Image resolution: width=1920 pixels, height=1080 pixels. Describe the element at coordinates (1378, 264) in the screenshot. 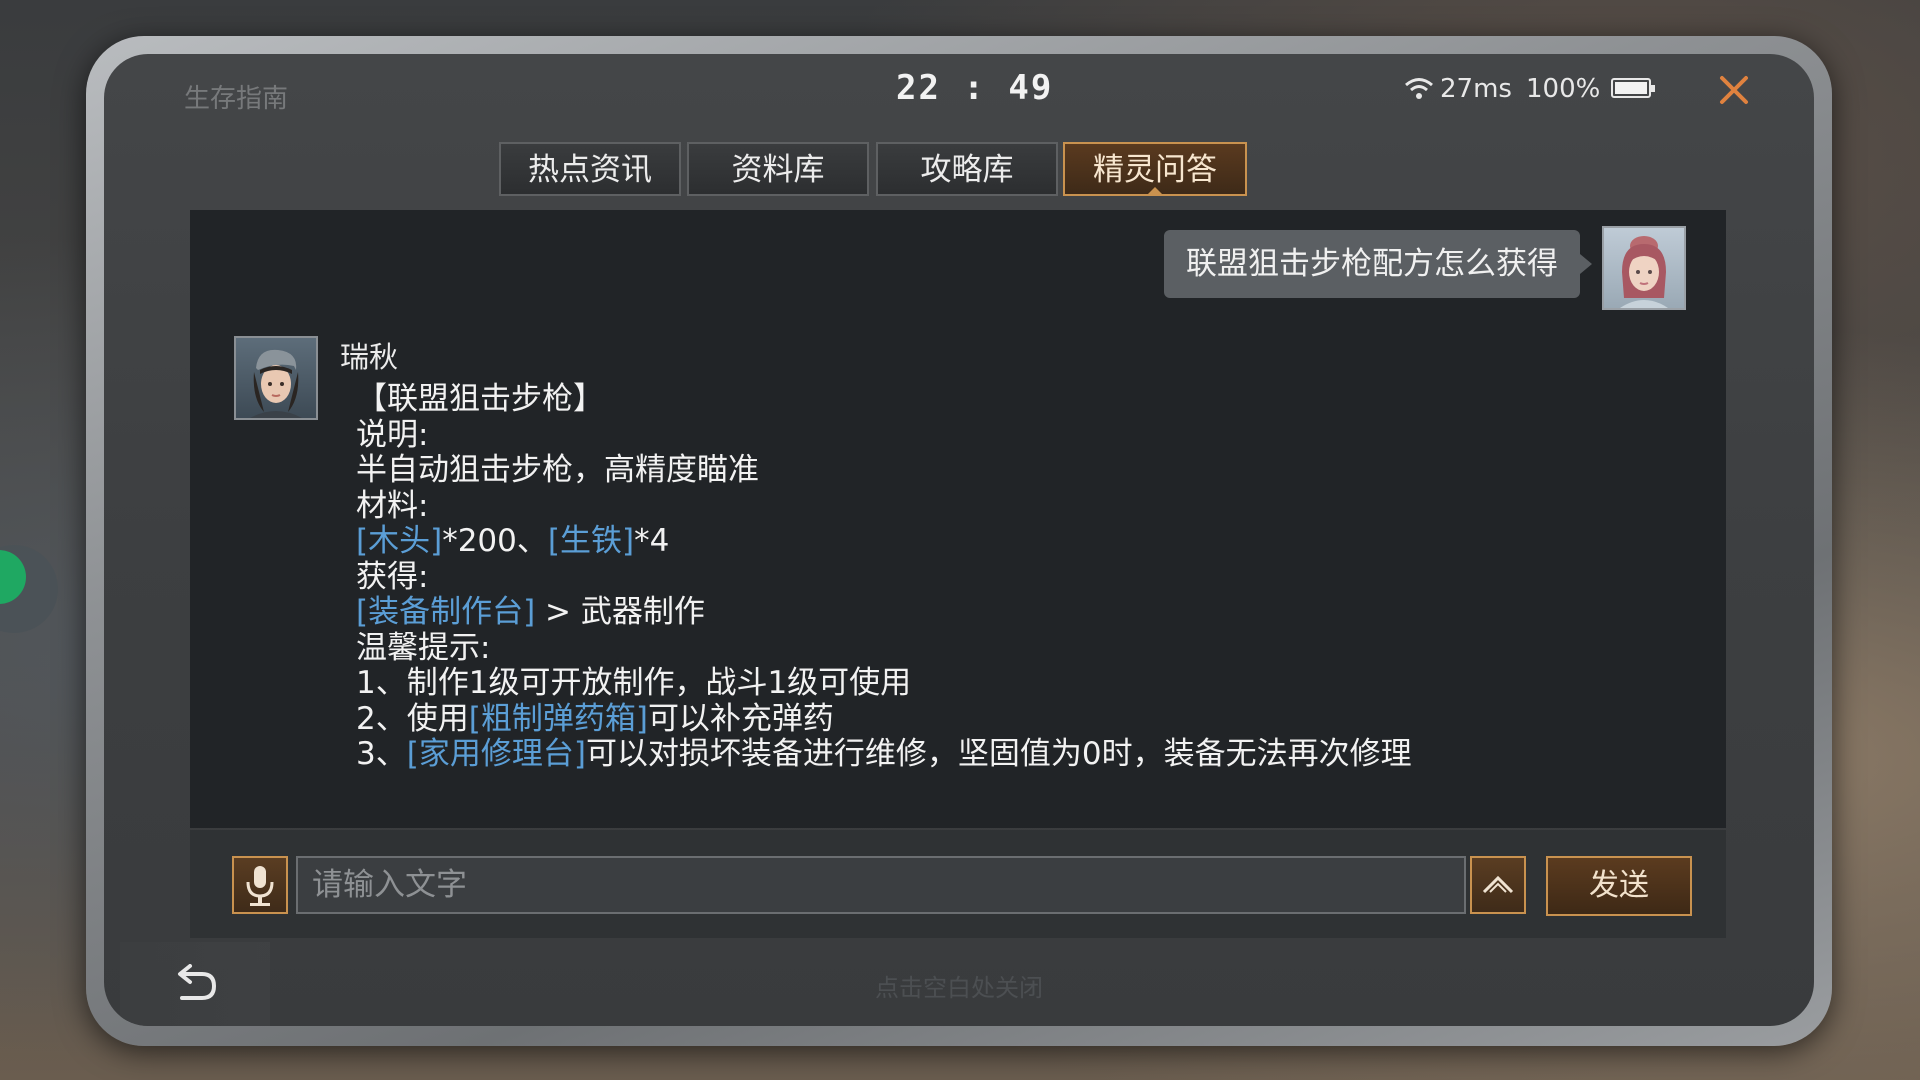

I see `user-question-bubble: 联盟狙击步枪配方怎么获得` at that location.